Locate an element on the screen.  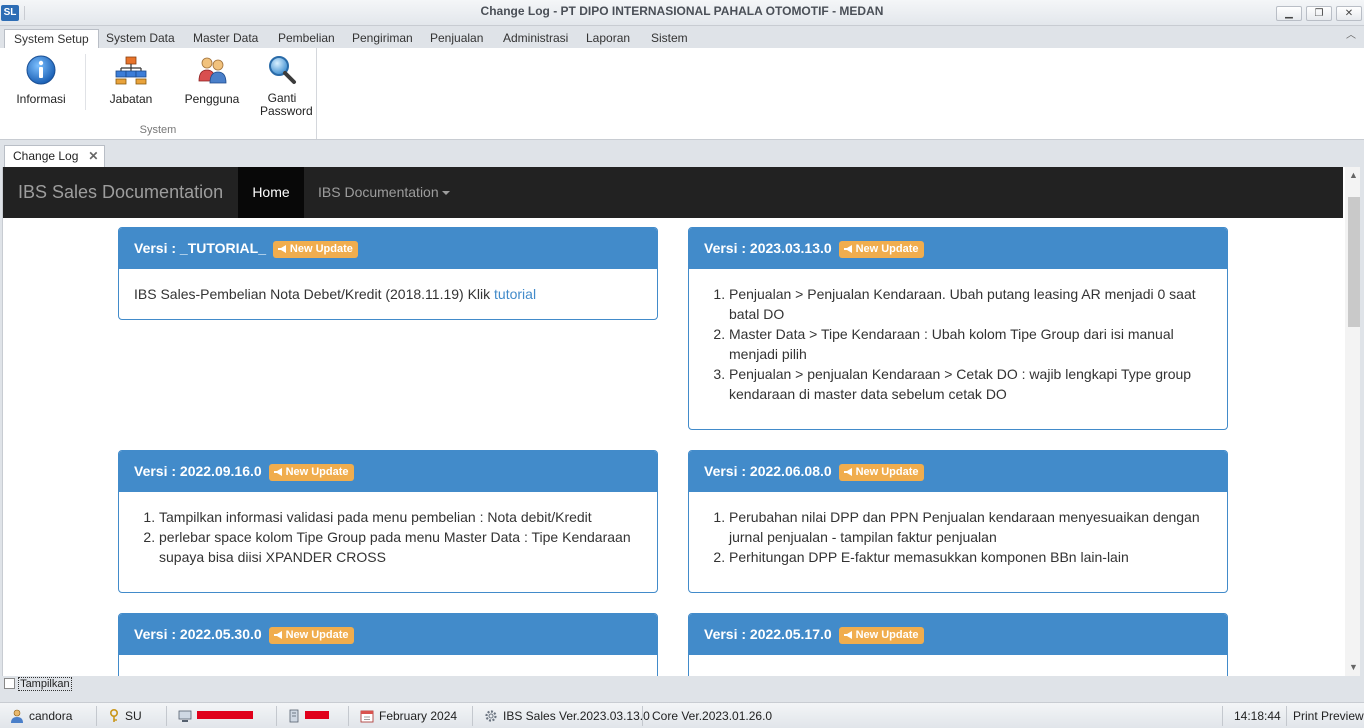
nav-home-link: Home is located at coordinates (271, 192).